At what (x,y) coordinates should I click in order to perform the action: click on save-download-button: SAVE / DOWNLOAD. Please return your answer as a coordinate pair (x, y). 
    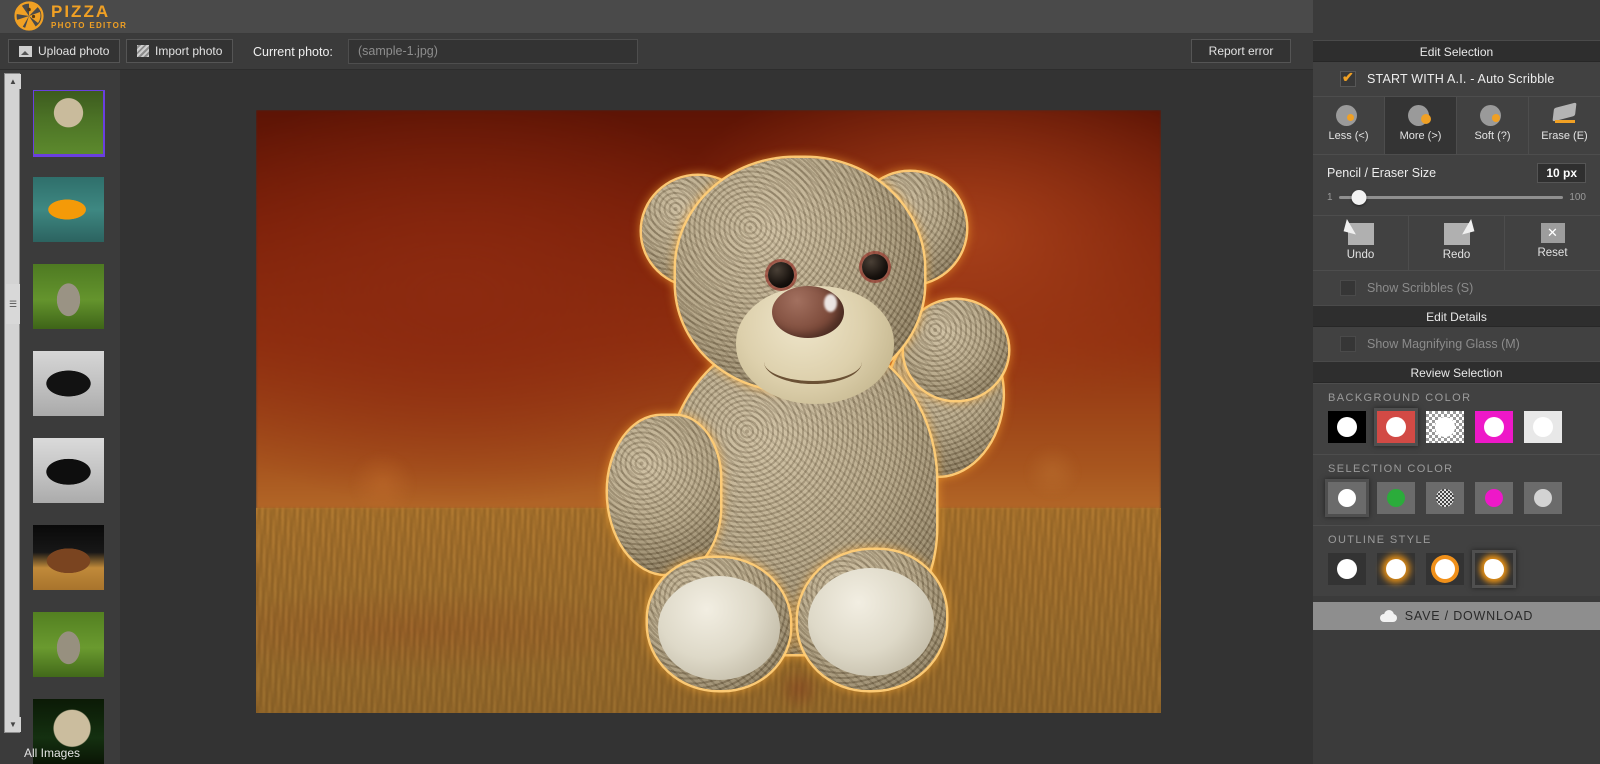
    Looking at the image, I should click on (1456, 616).